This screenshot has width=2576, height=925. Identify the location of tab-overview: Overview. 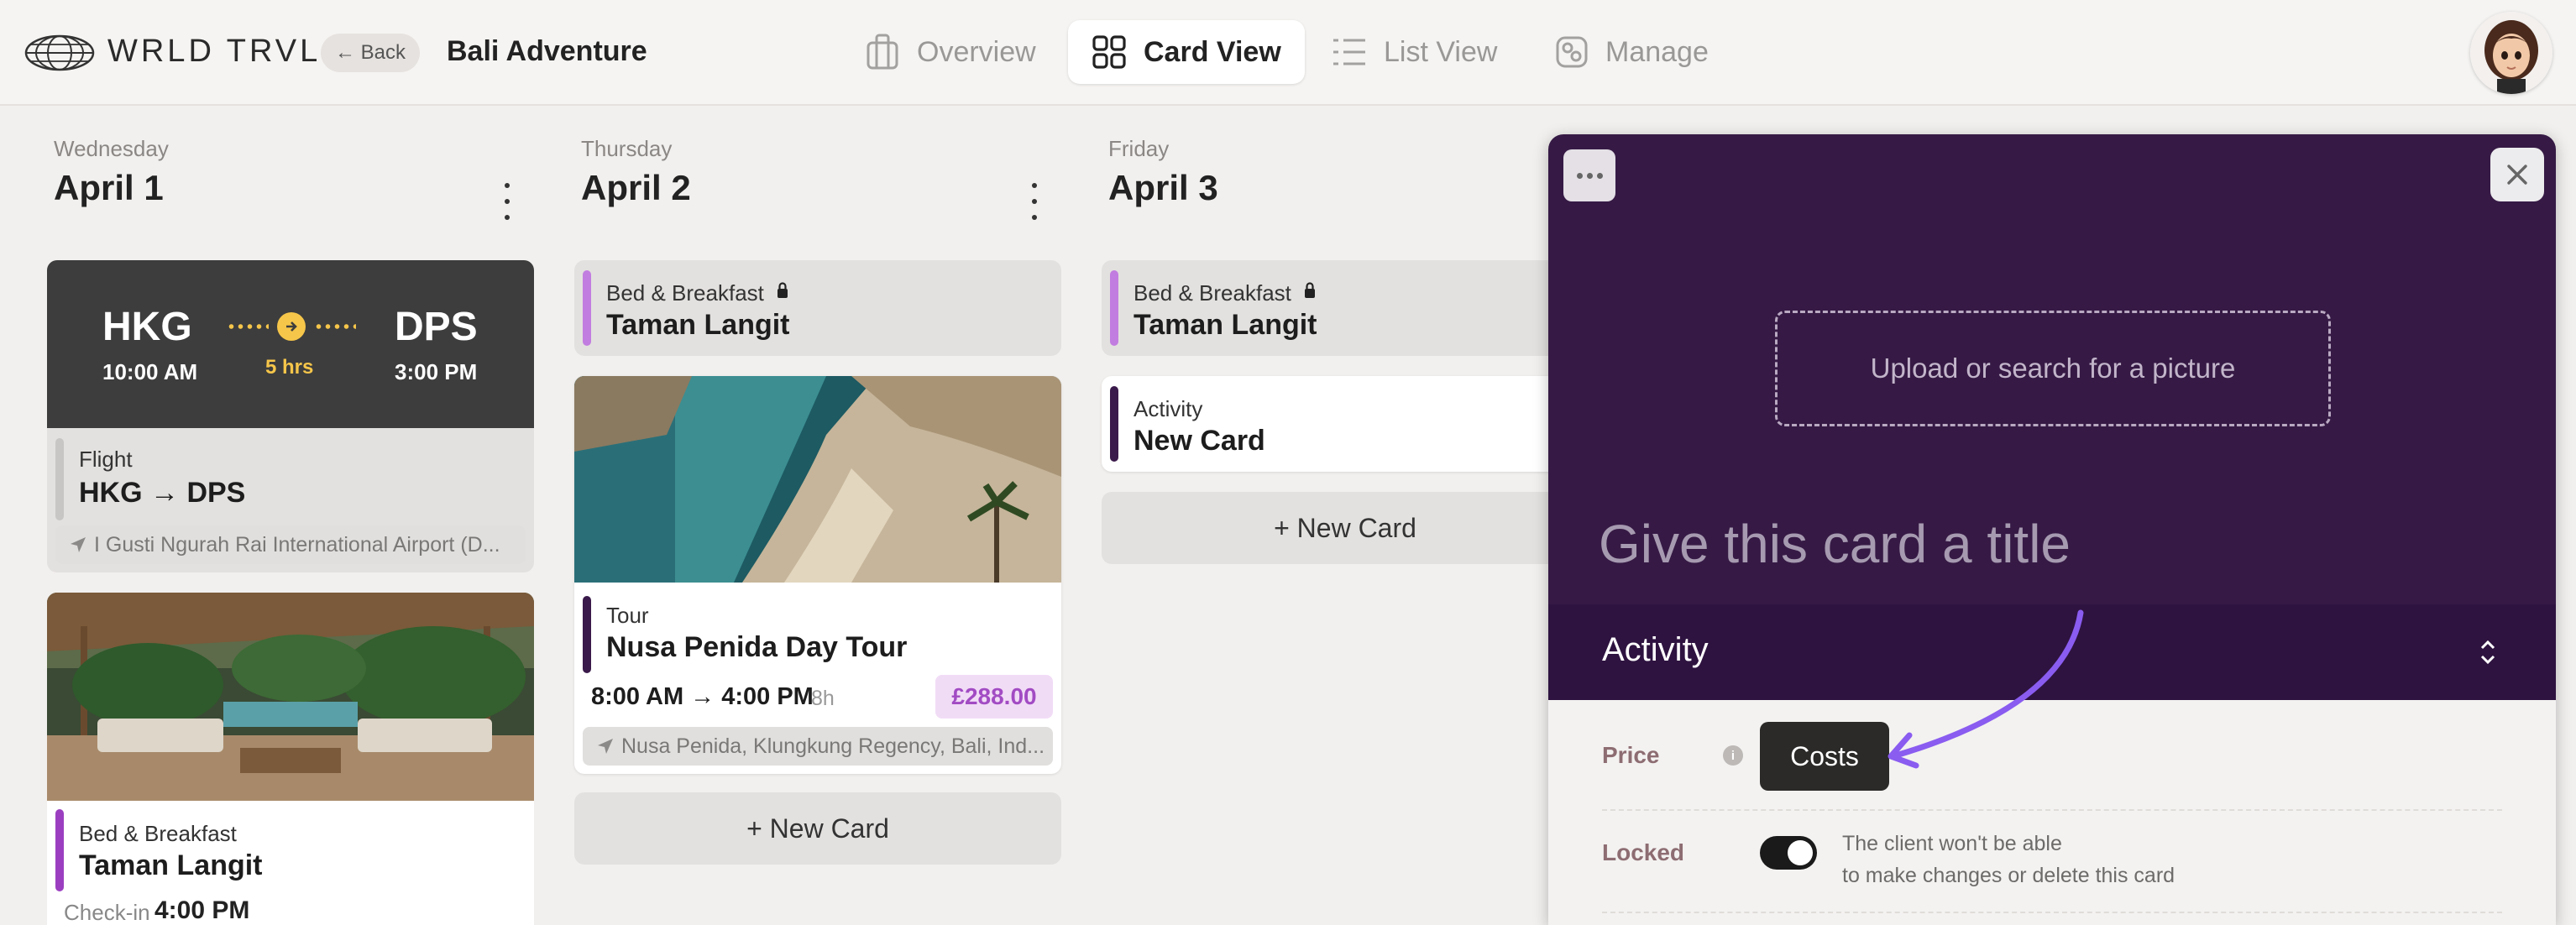
(951, 52).